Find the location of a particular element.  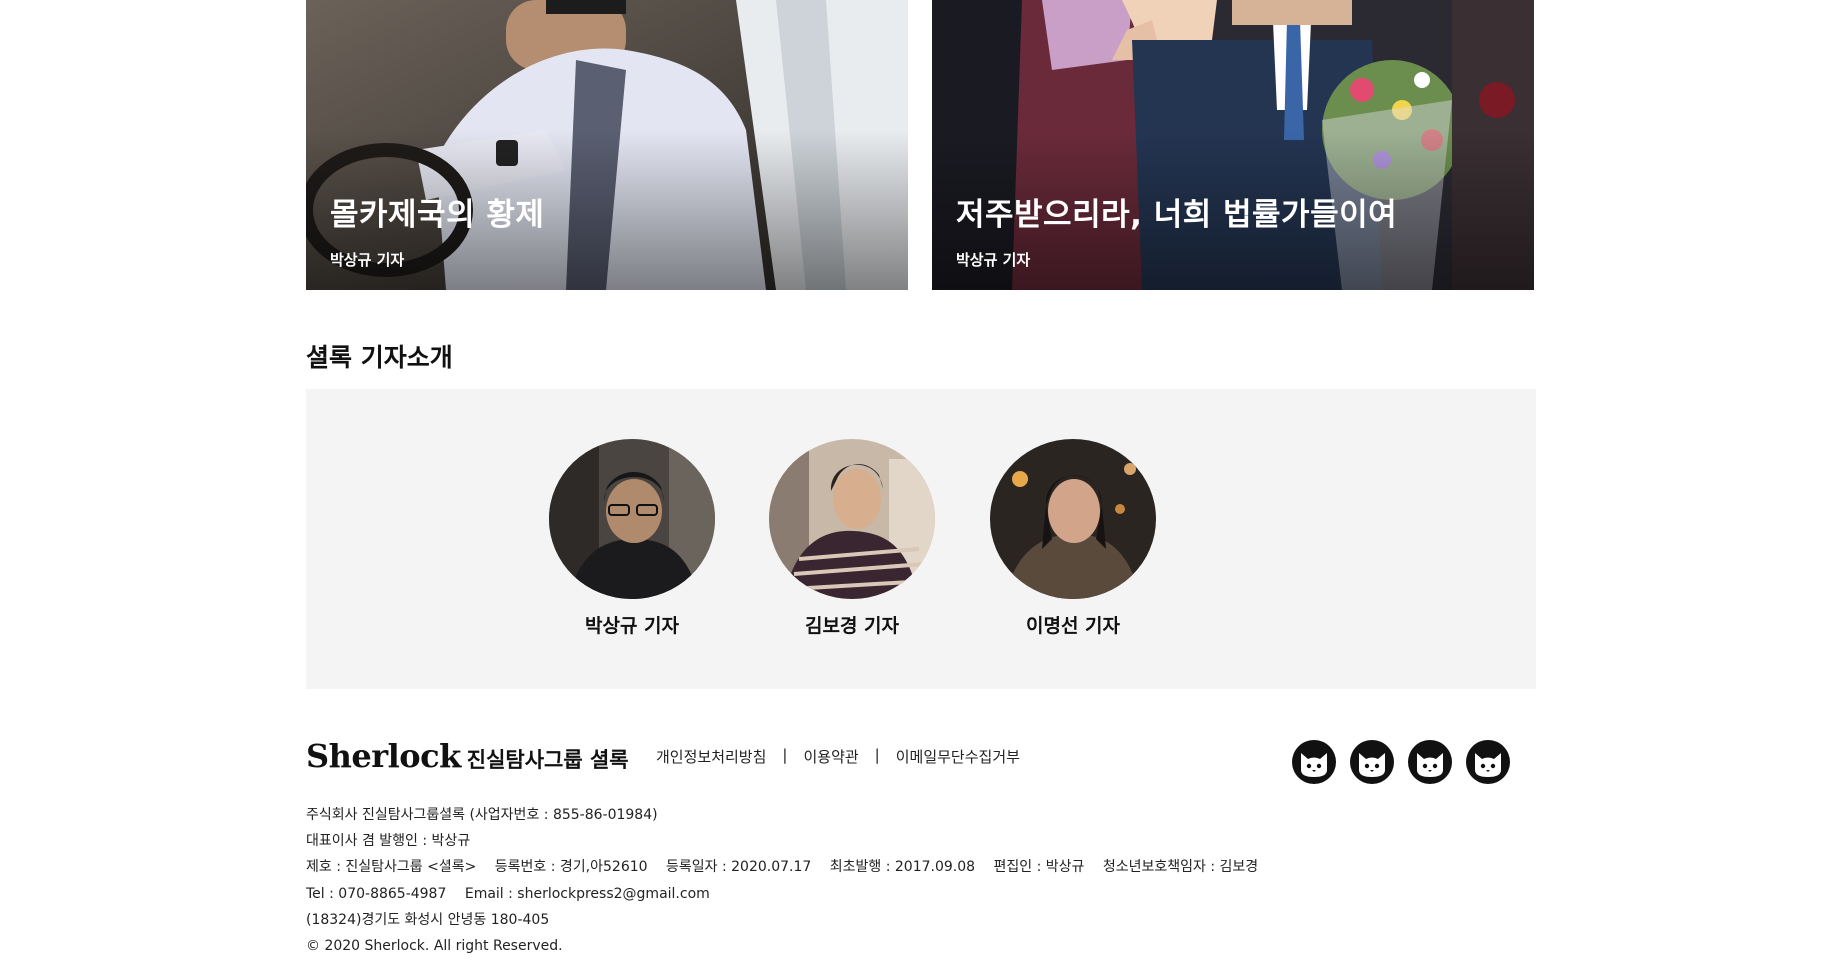

first-publication: 최초발행 : 2017.09.08 is located at coordinates (902, 867).